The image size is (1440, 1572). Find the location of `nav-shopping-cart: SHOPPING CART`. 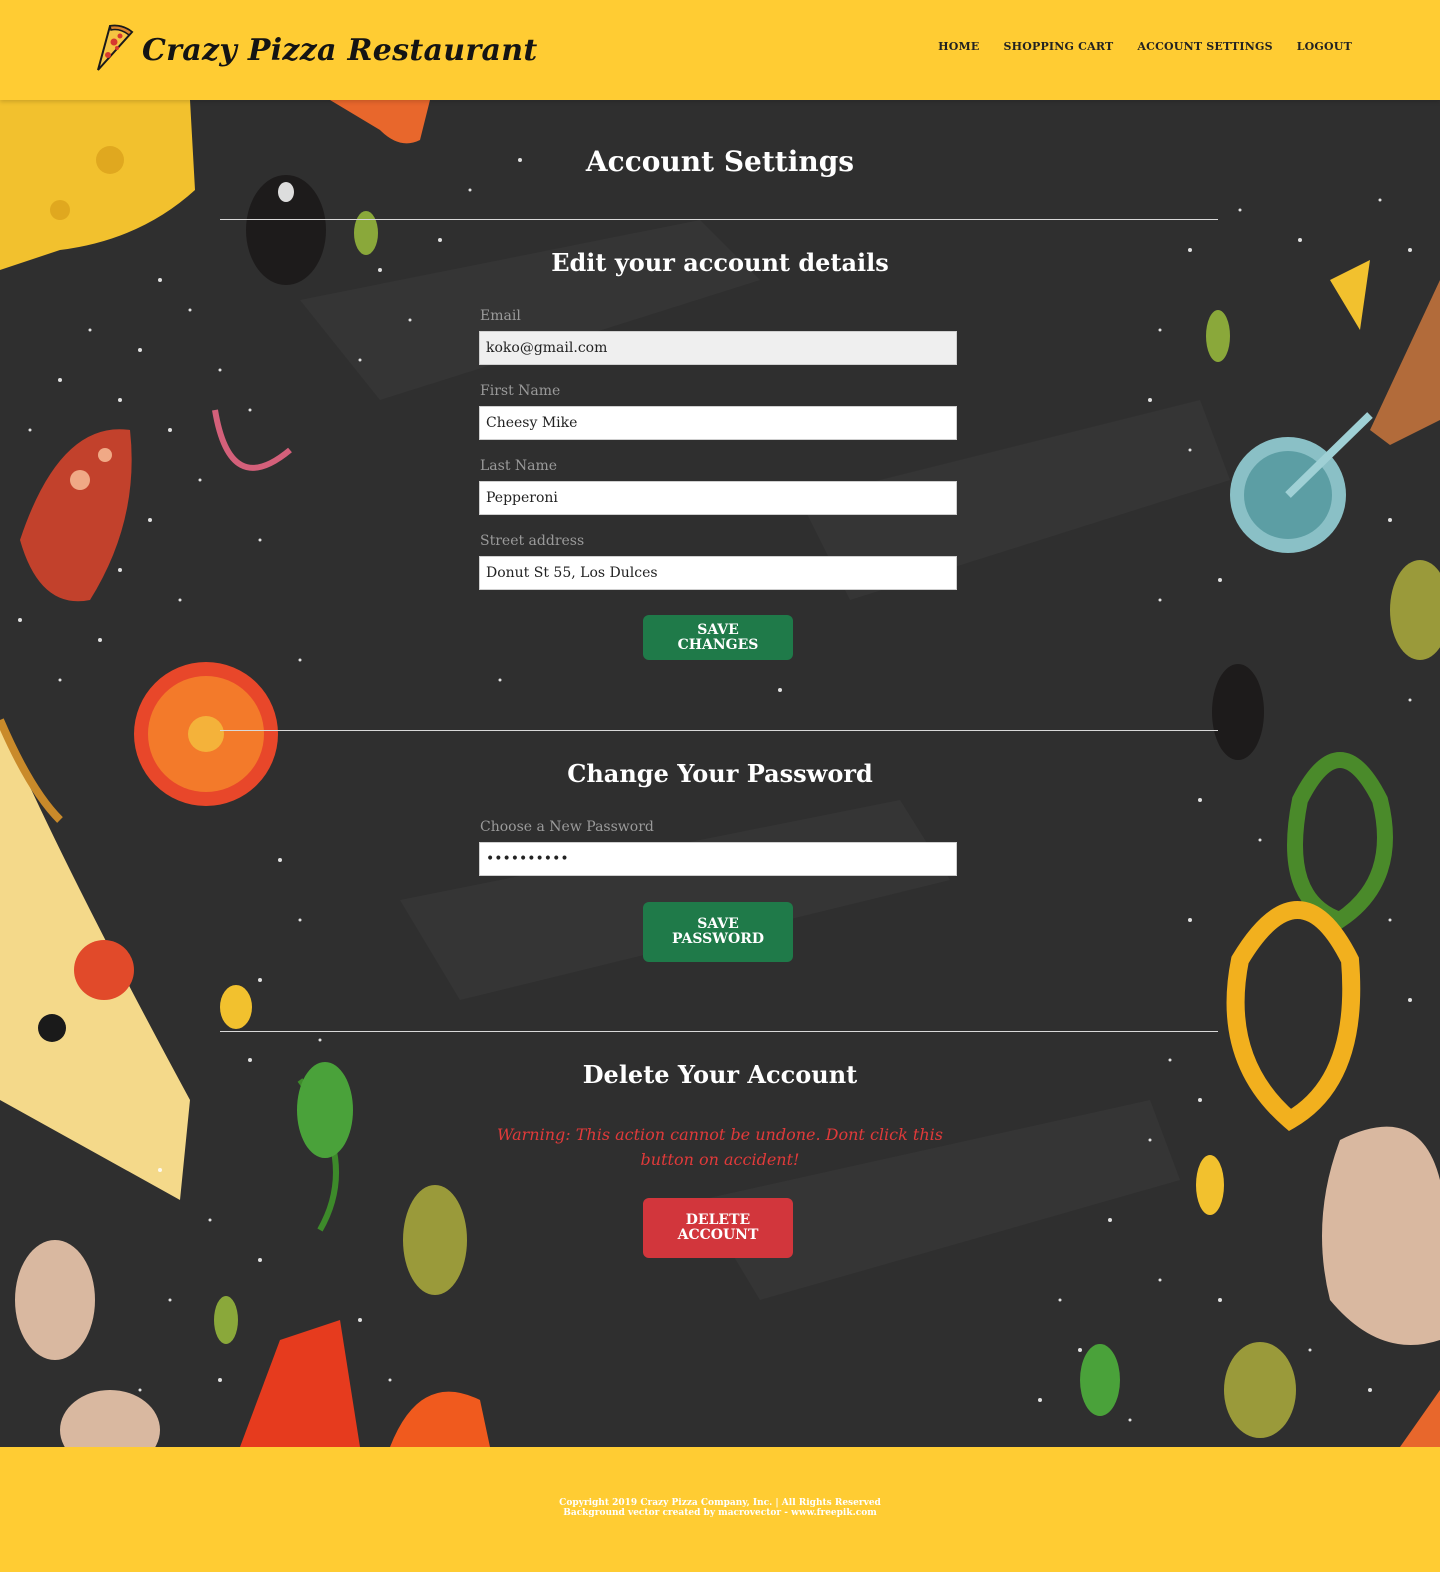

nav-shopping-cart: SHOPPING CART is located at coordinates (1058, 46).